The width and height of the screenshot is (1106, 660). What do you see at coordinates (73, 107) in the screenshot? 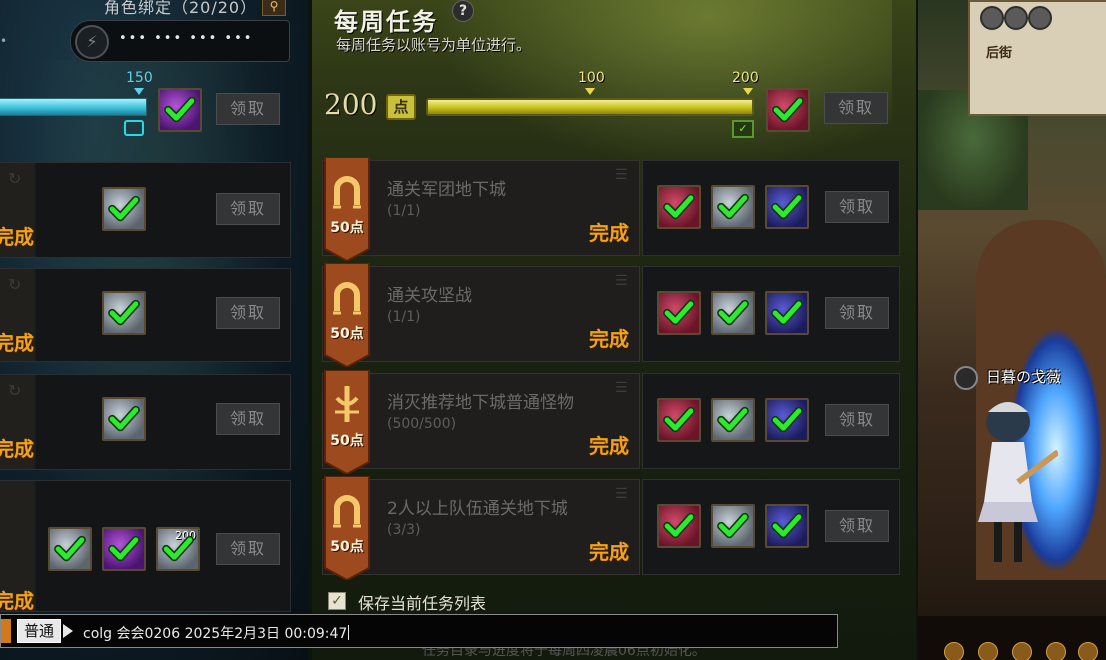
I see `daily-progress-fill` at bounding box center [73, 107].